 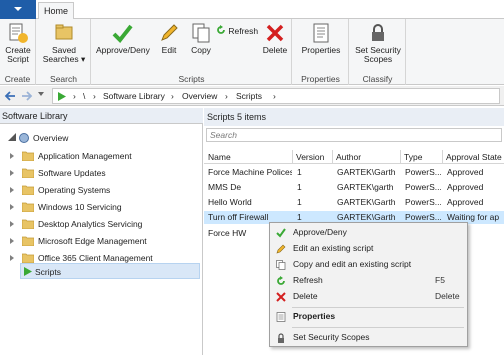 What do you see at coordinates (110, 271) in the screenshot?
I see `tree-item-scripts: Scripts` at bounding box center [110, 271].